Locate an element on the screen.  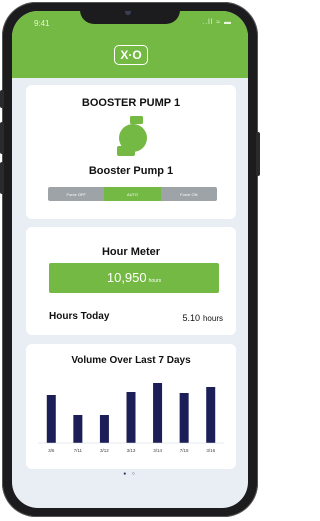
camera-icon is located at coordinates (128, 13).